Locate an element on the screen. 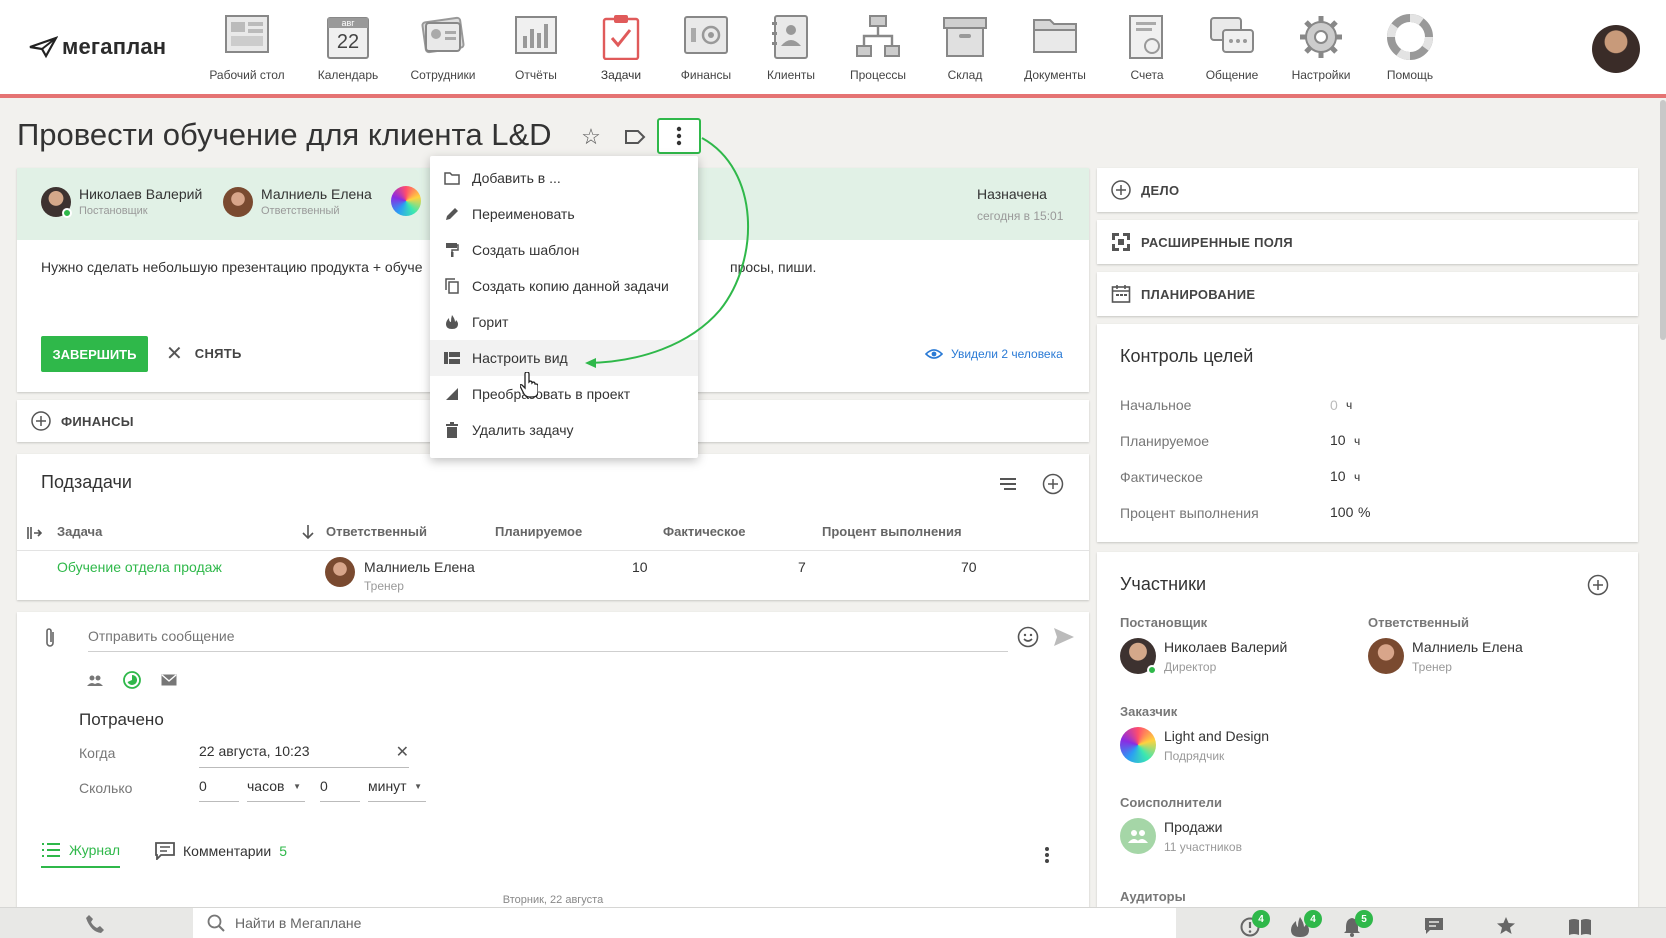  nav-item-settings: Настройки is located at coordinates (1321, 48).